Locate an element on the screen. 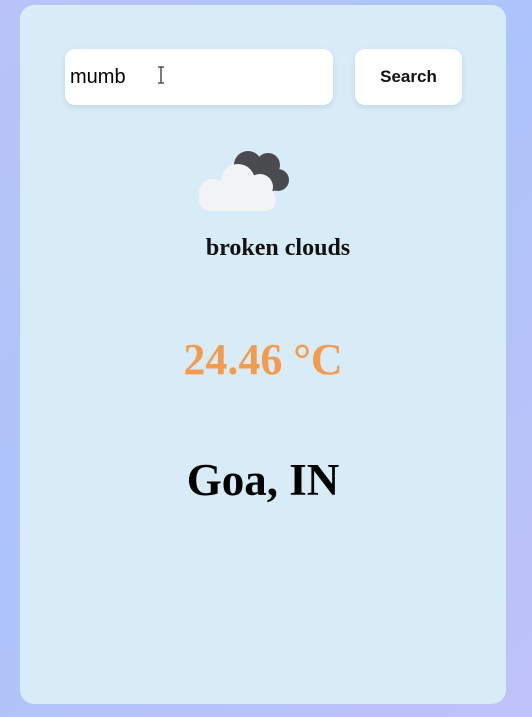  city-search-input is located at coordinates (199, 77).